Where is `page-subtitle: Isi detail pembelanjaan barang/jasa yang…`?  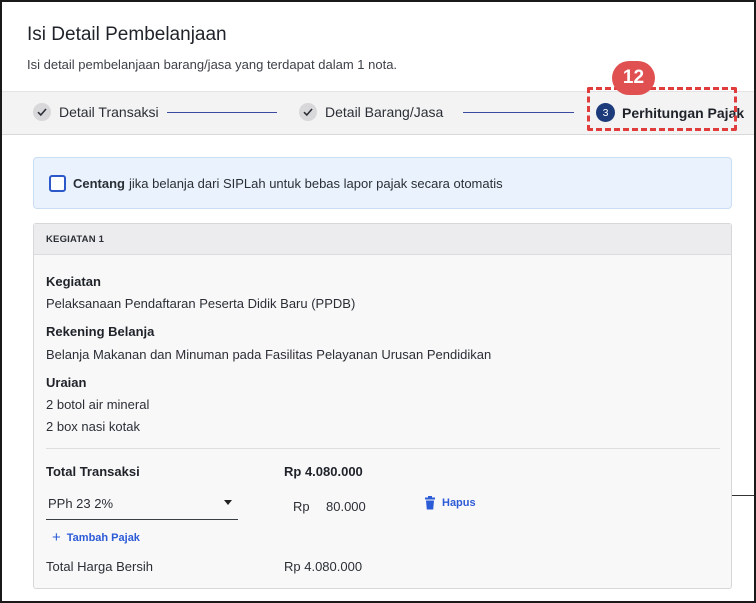 page-subtitle: Isi detail pembelanjaan barang/jasa yang… is located at coordinates (212, 64).